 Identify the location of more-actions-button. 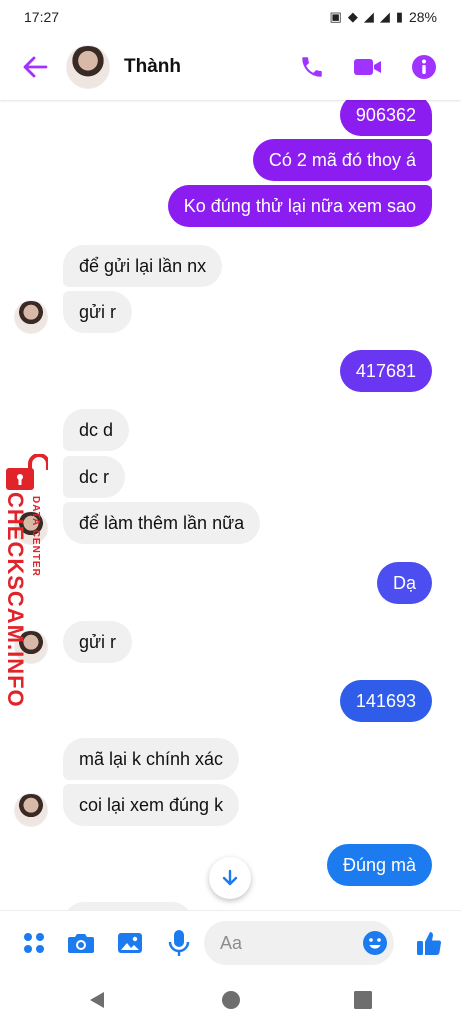
(34, 943).